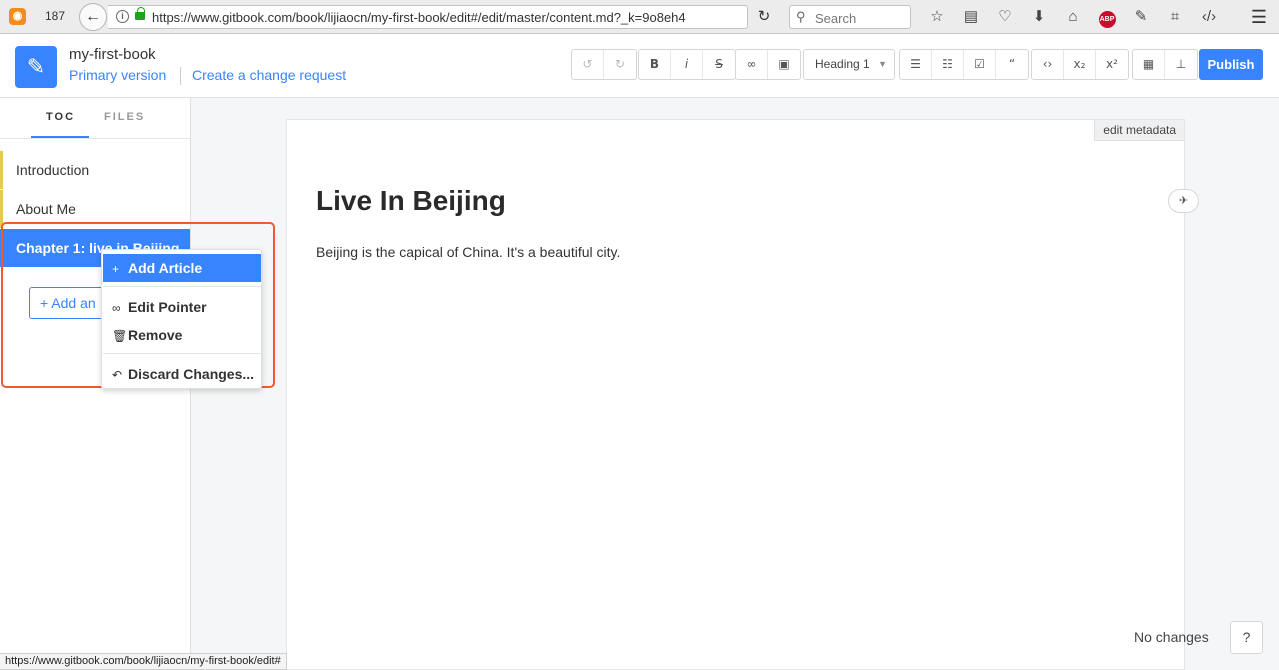 Image resolution: width=1279 pixels, height=670 pixels. I want to click on table-button: ▦, so click(1149, 64).